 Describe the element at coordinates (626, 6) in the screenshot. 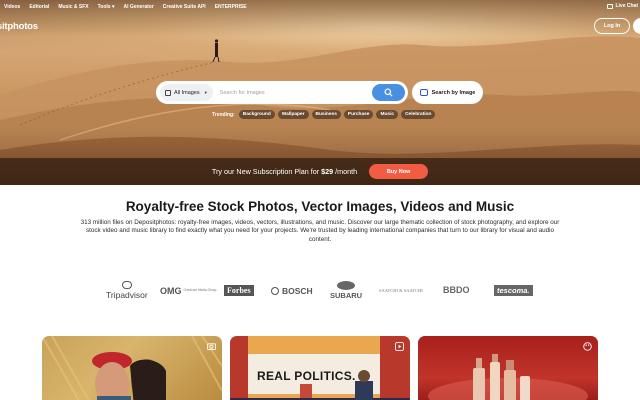

I see `live-chat-label: Live Chat` at that location.